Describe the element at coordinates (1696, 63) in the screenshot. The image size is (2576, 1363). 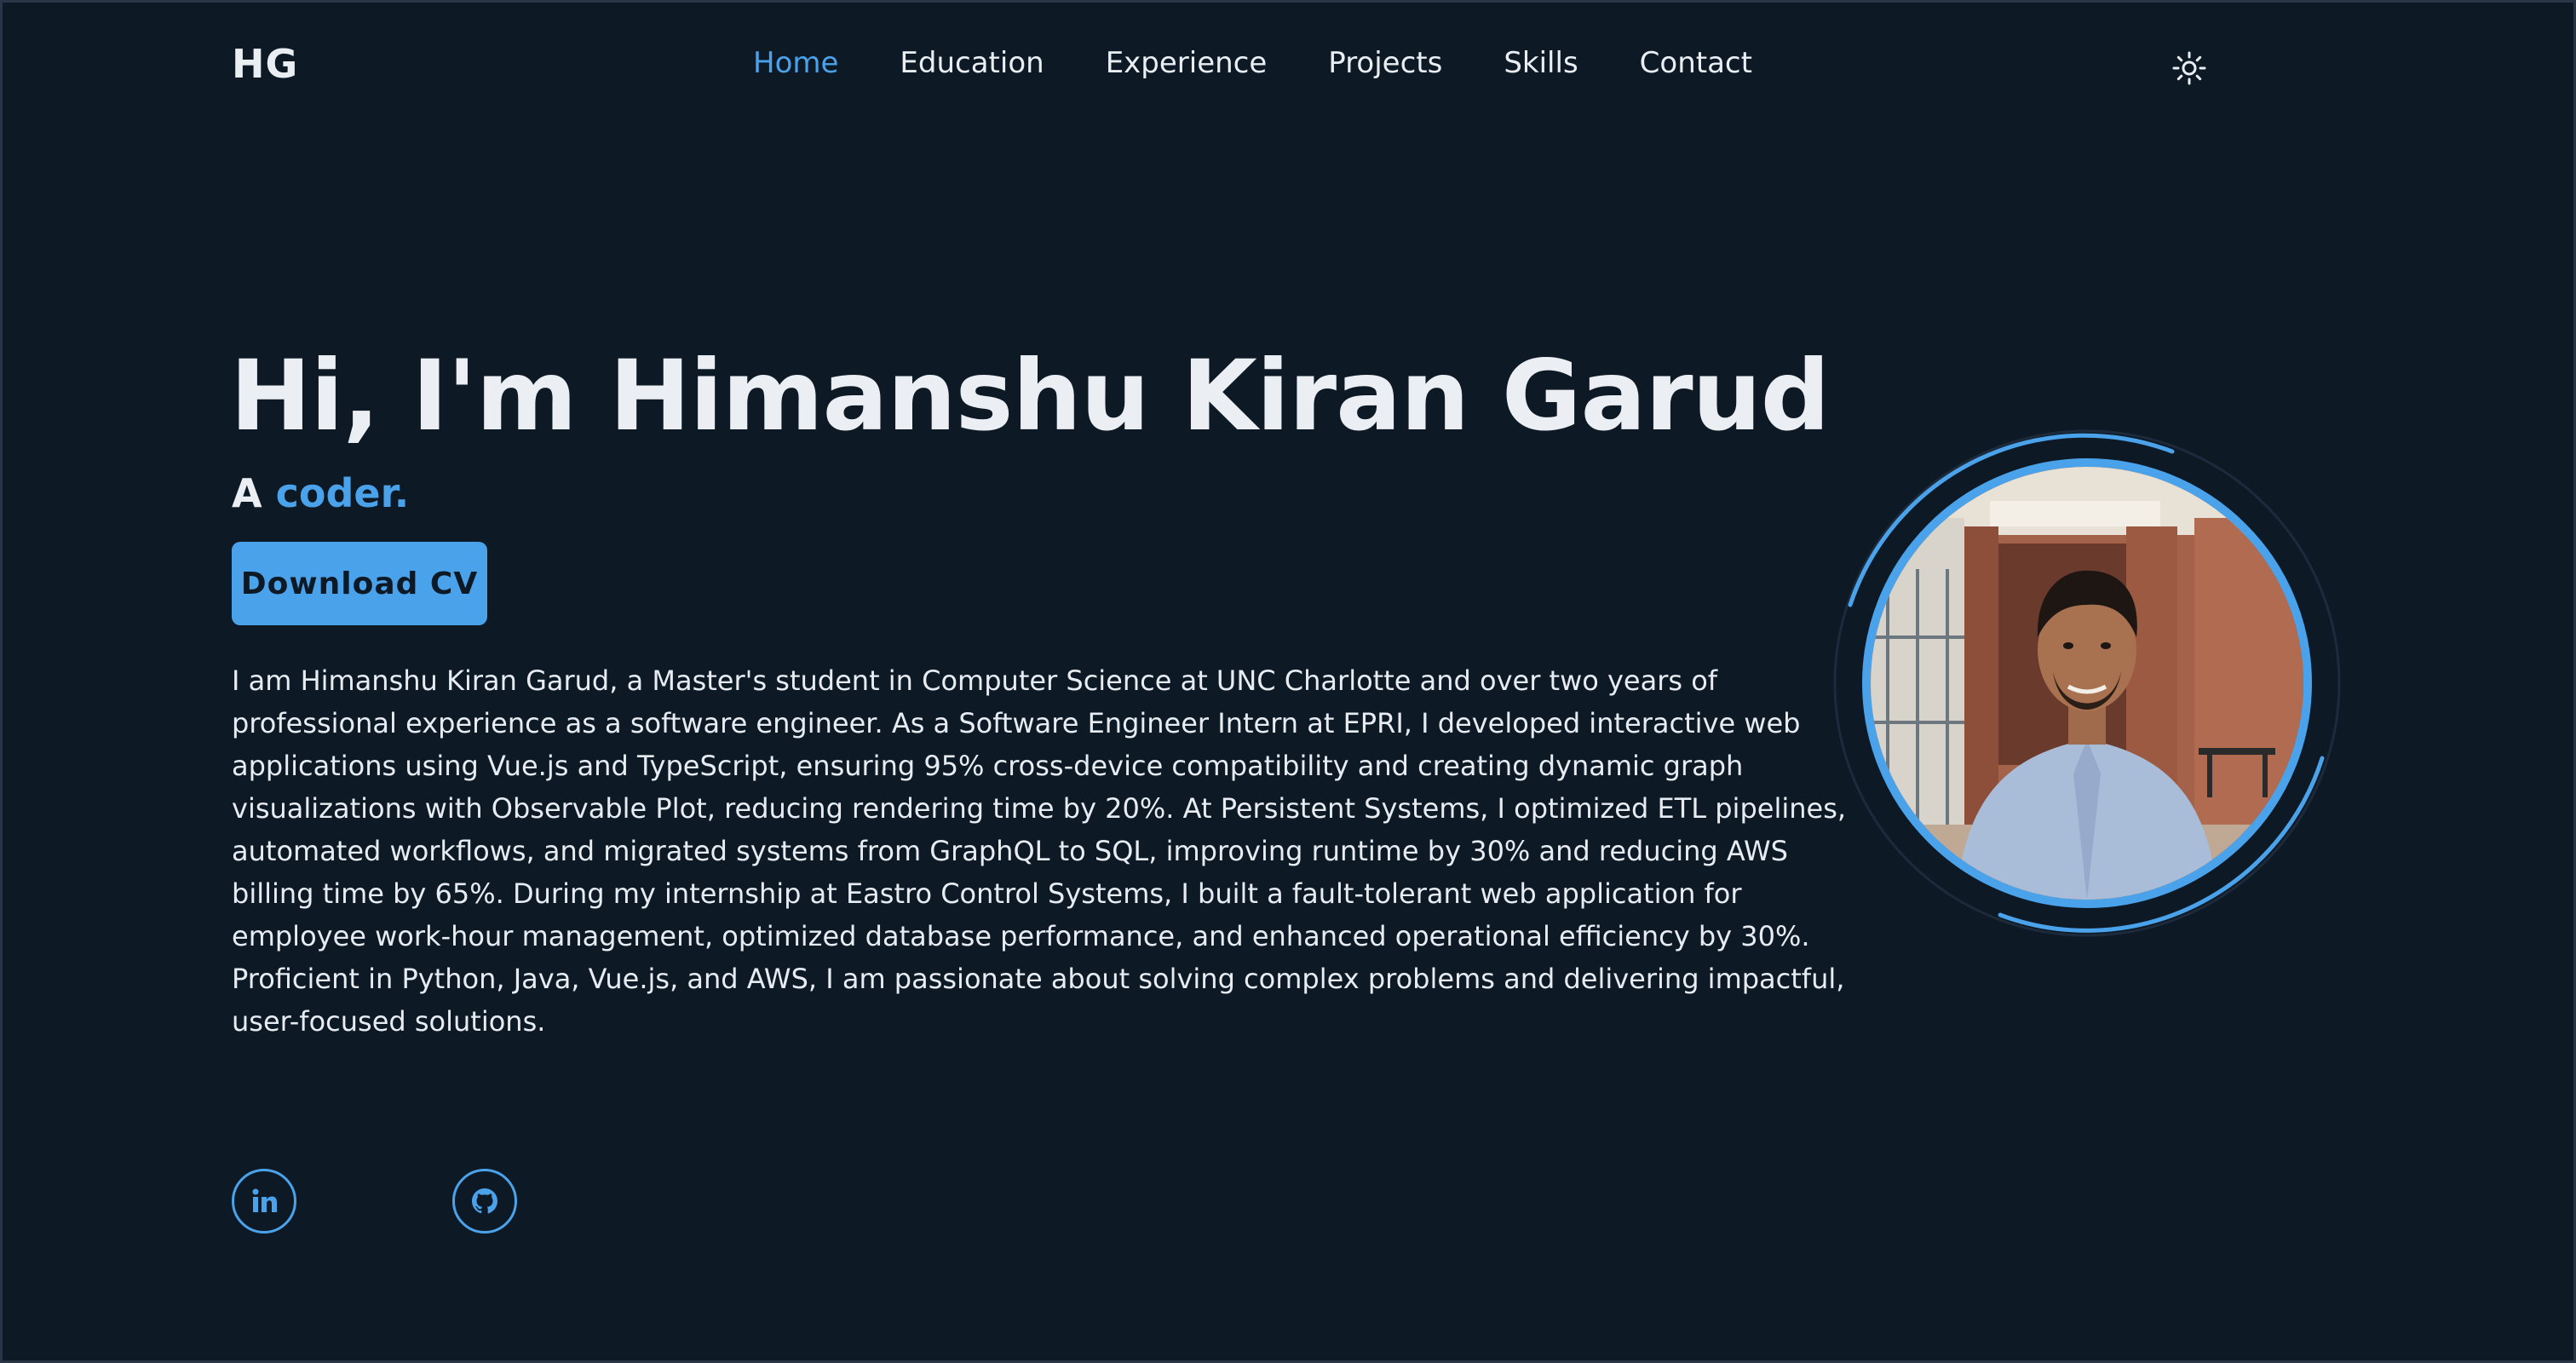
I see `nav-contact: Contact` at that location.